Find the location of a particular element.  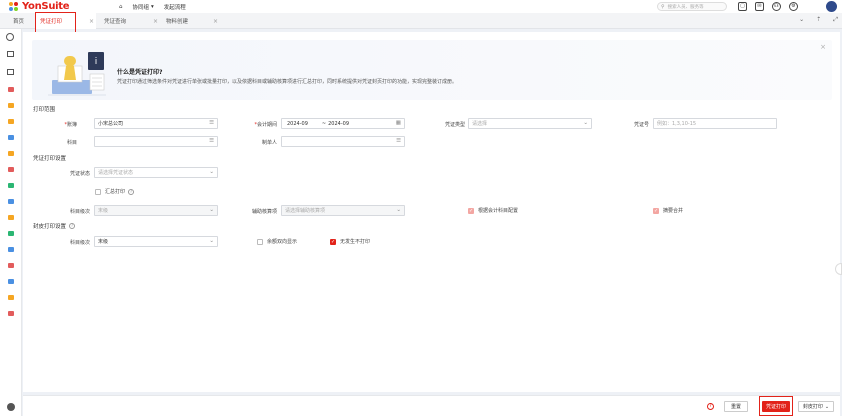

left-sidebar is located at coordinates (11, 222).